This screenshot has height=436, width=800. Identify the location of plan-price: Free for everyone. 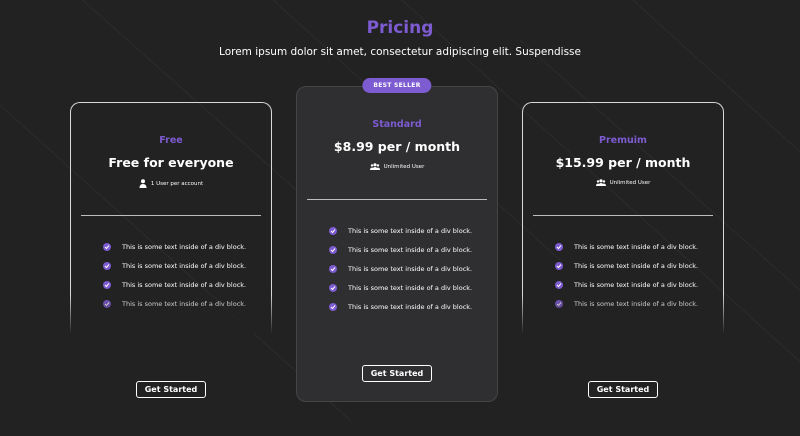
(171, 162).